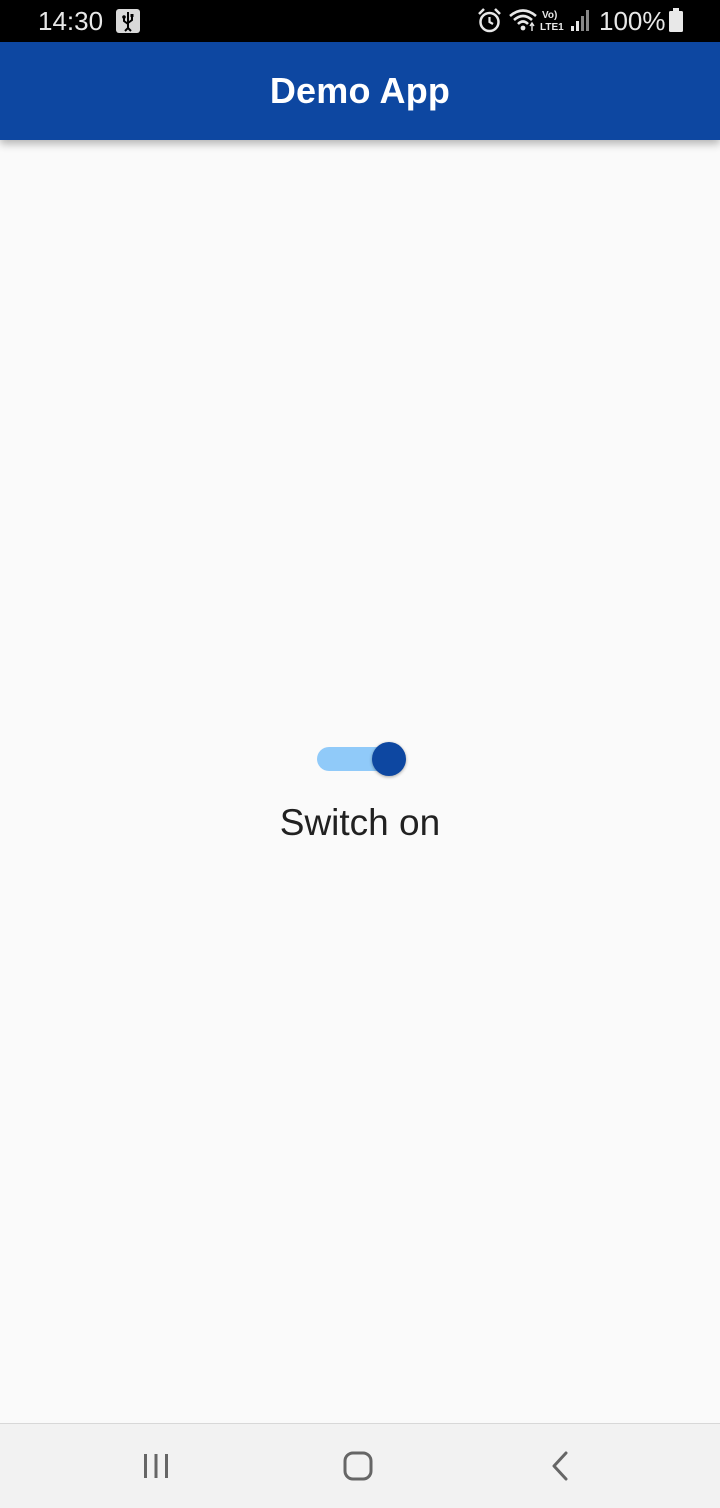 The width and height of the screenshot is (720, 1508). What do you see at coordinates (389, 759) in the screenshot?
I see `switch-thumb` at bounding box center [389, 759].